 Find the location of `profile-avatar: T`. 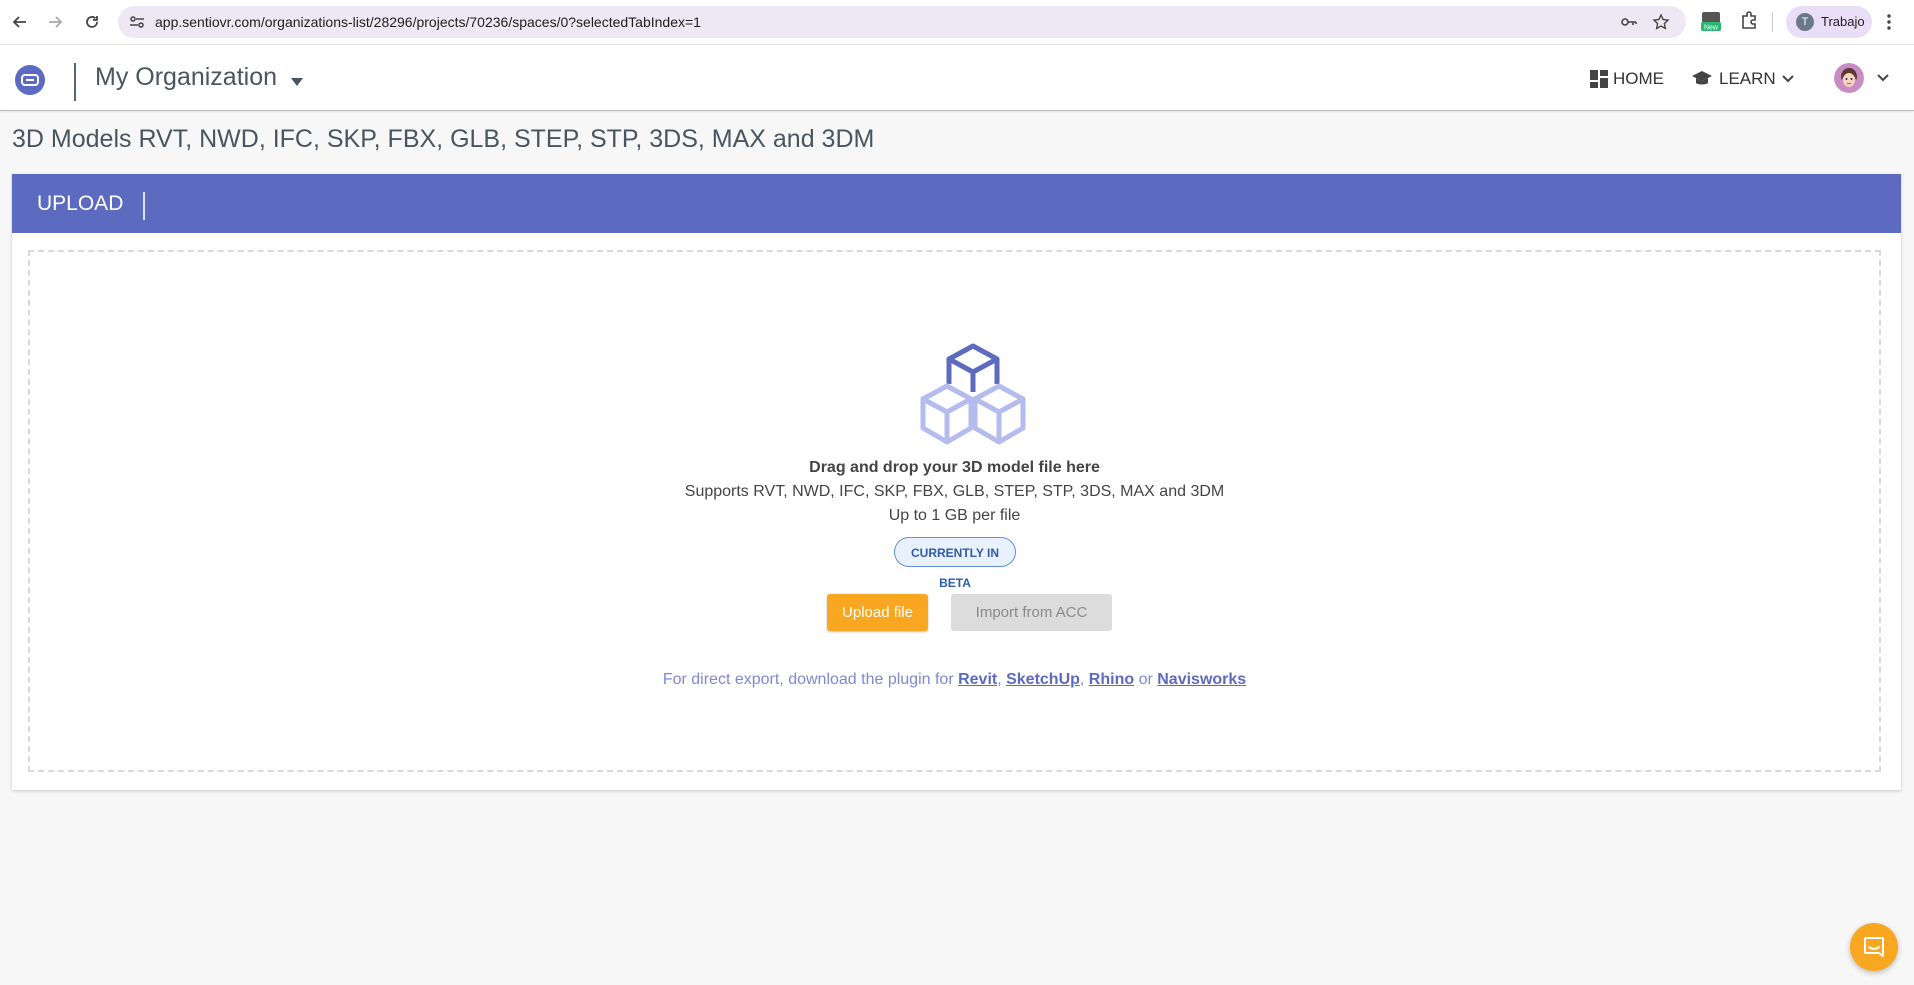

profile-avatar: T is located at coordinates (1805, 22).